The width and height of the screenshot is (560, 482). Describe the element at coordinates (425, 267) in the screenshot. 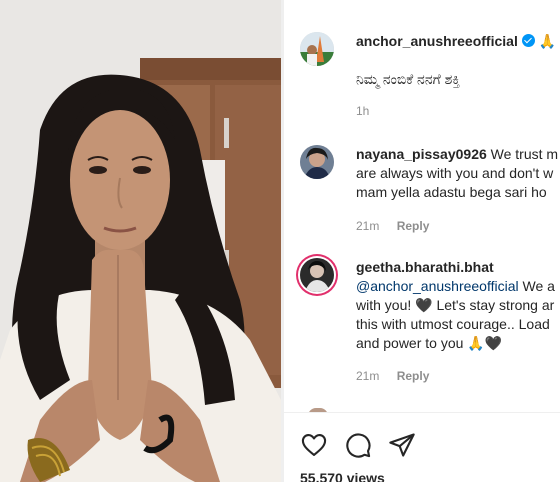

I see `comment-username: geetha.bharathi.bhat` at that location.